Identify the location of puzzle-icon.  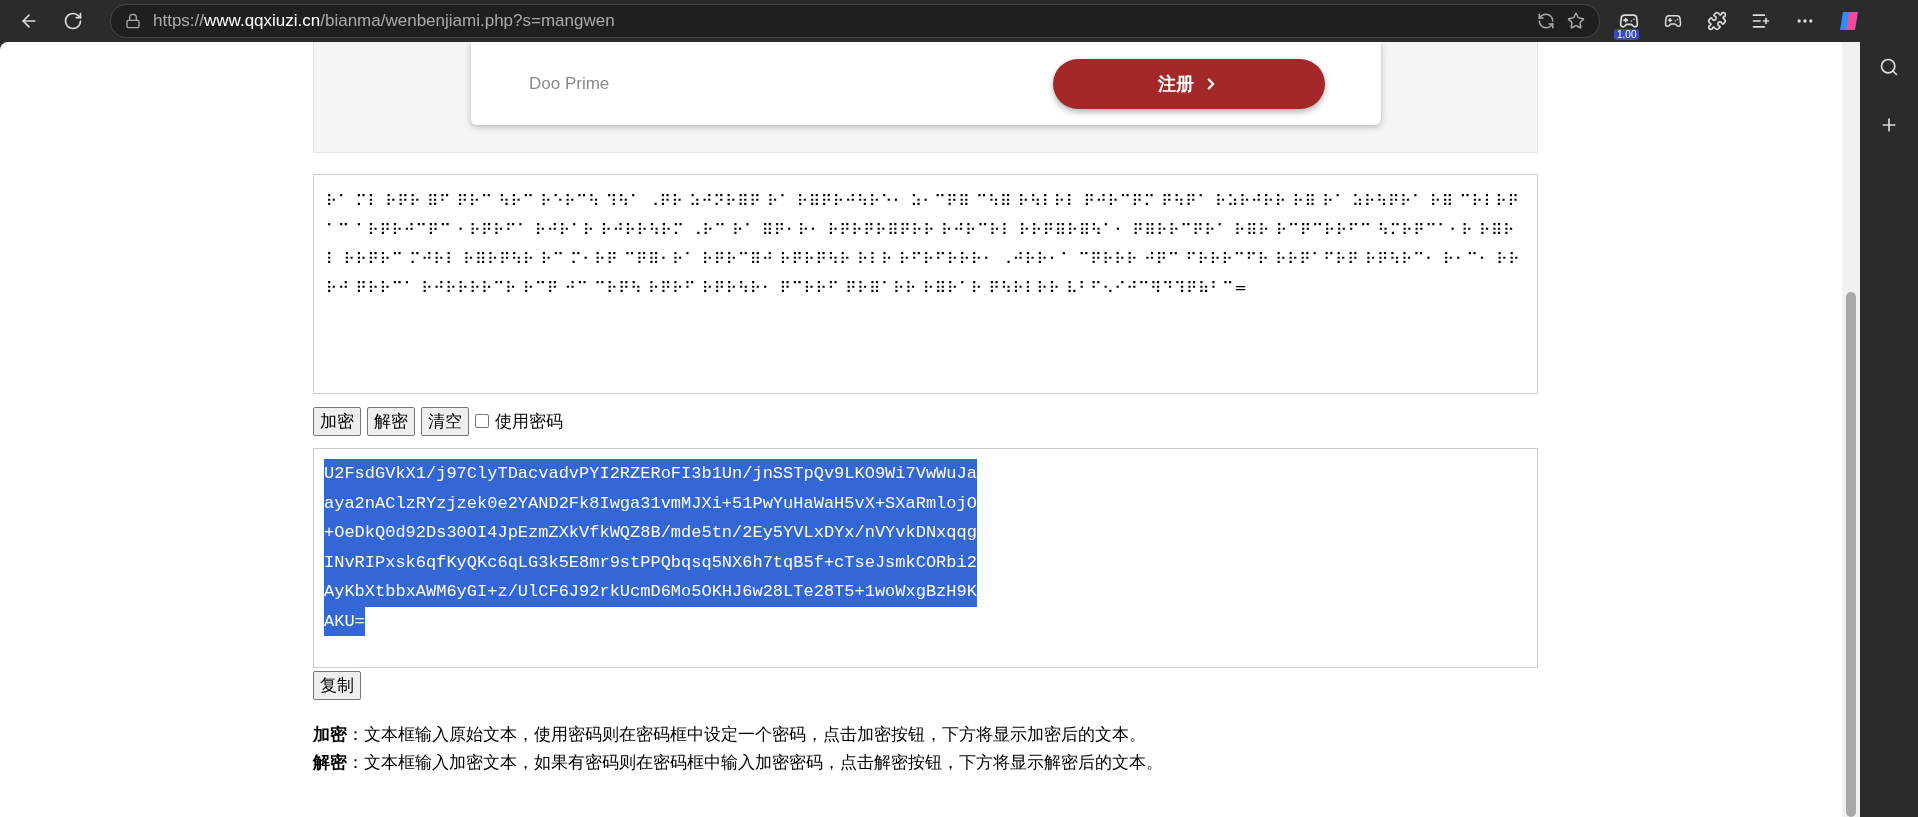
(1717, 21).